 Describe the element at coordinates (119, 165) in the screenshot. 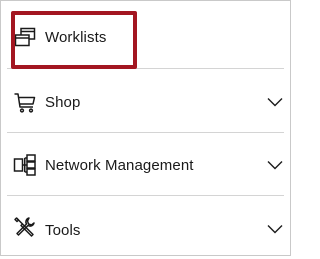

I see `menu-item-label: Network Management` at that location.